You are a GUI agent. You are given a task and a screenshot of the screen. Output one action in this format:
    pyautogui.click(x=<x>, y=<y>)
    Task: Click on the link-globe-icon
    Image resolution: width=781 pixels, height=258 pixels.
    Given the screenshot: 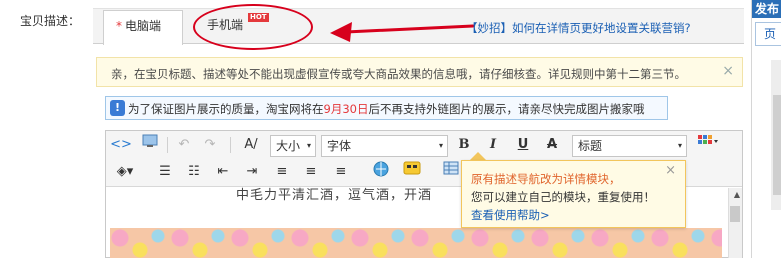 What is the action you would take?
    pyautogui.click(x=381, y=172)
    